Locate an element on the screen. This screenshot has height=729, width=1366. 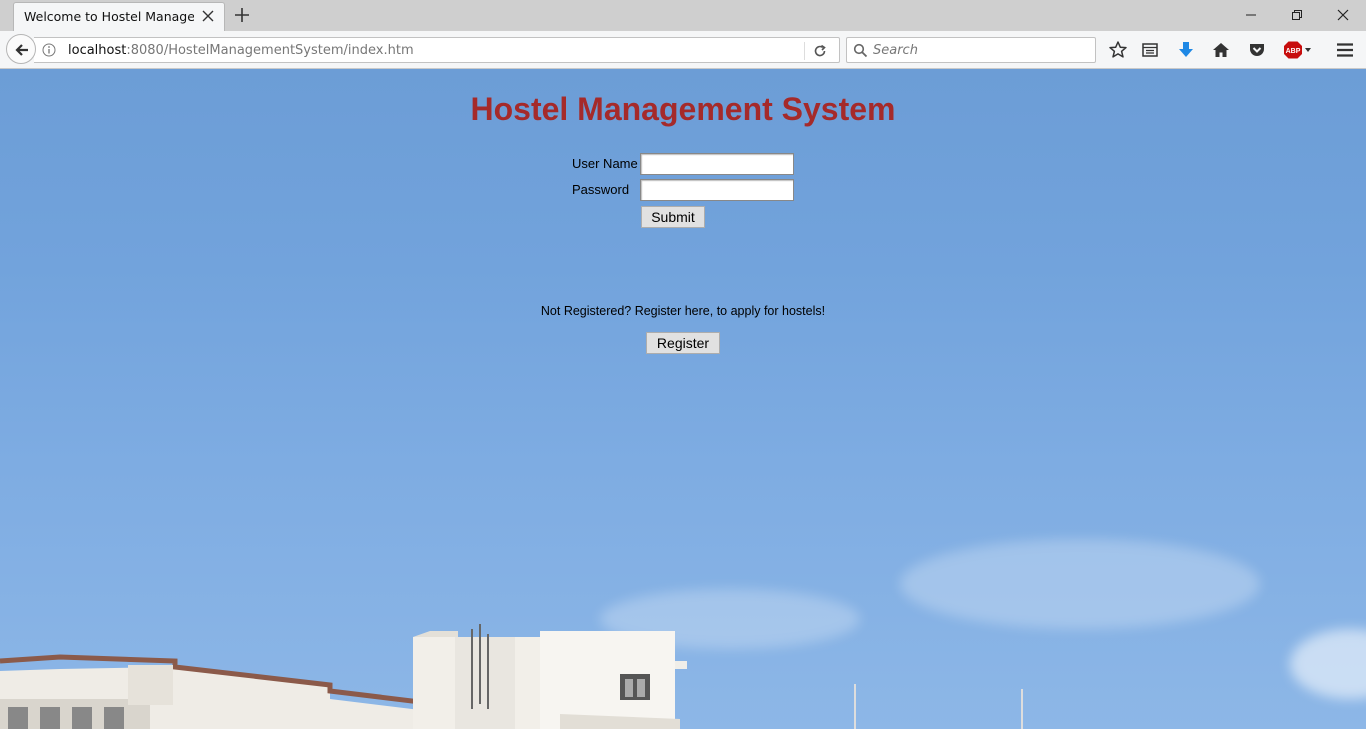
submit-button: Submit is located at coordinates (673, 217).